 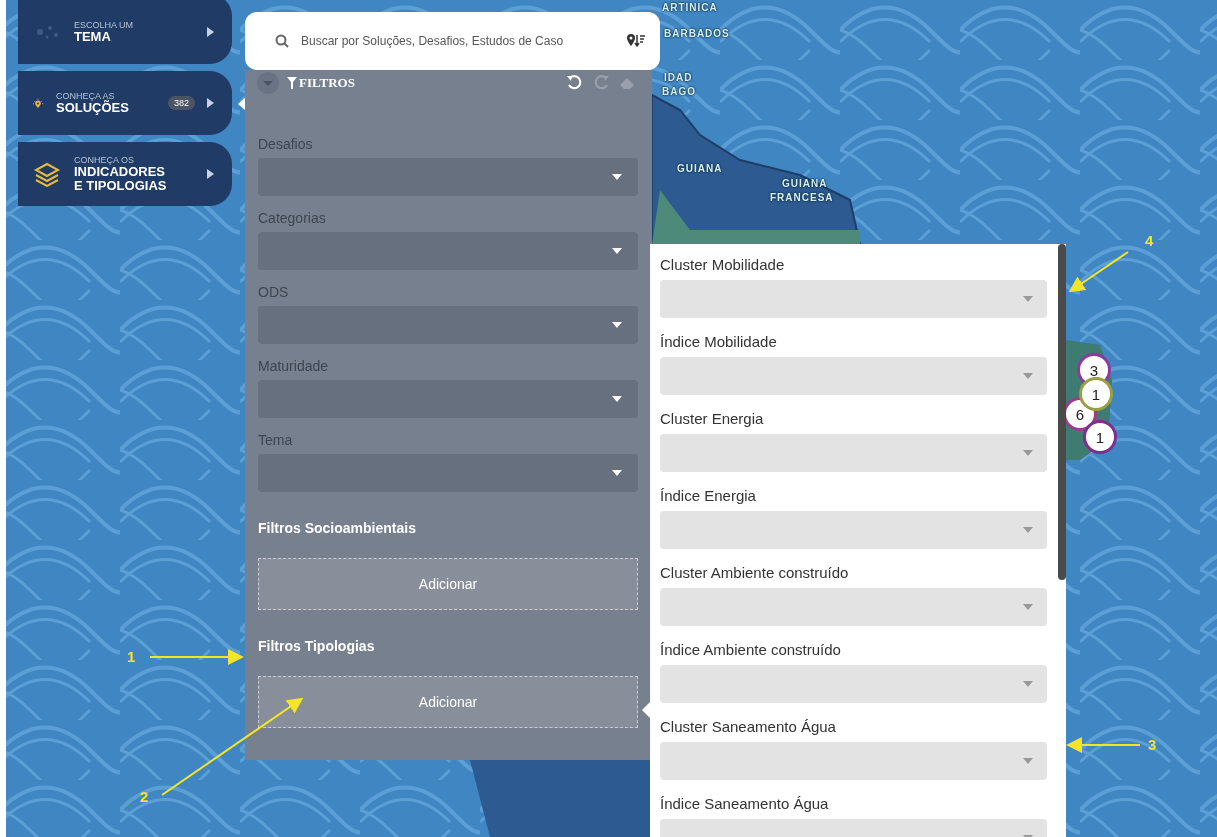 I want to click on annotation-arrow, so click(x=1098, y=272).